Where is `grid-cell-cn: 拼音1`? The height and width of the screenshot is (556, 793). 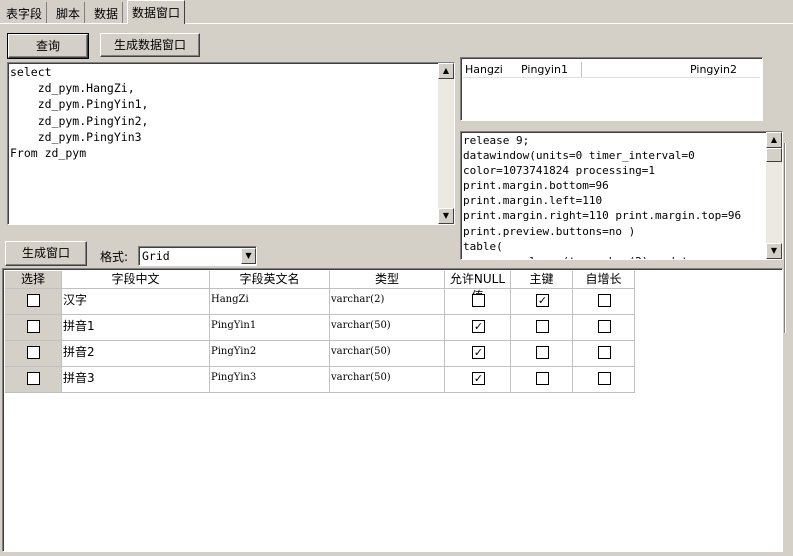
grid-cell-cn: 拼音1 is located at coordinates (136, 328).